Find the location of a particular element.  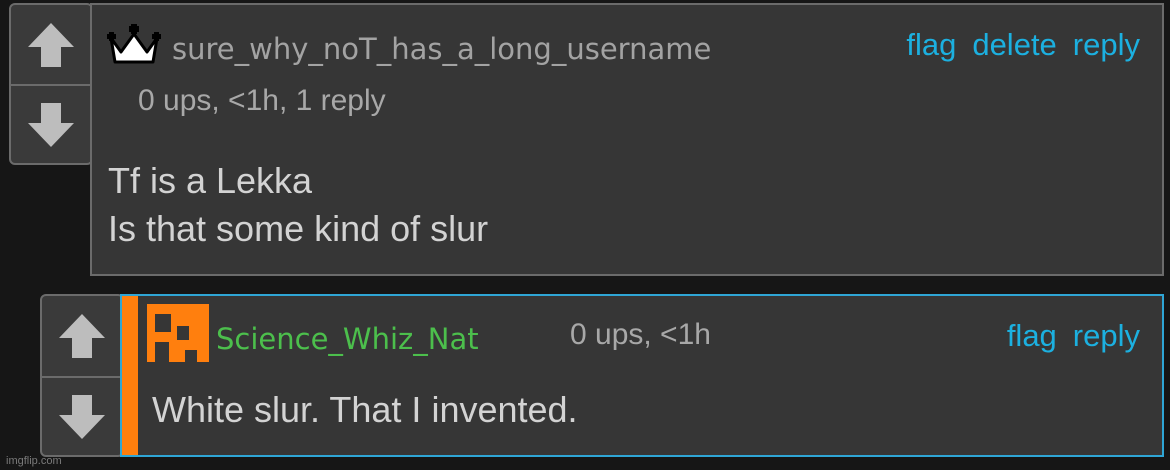

comment-meta-2: 0 ups, <1h is located at coordinates (640, 334).